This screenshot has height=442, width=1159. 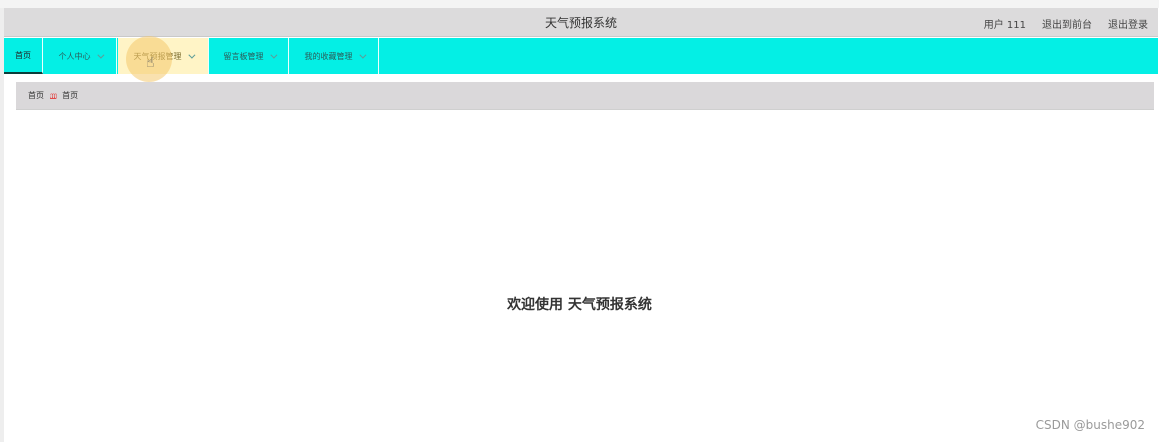 What do you see at coordinates (243, 56) in the screenshot?
I see `nav-item-label: 留言板管理` at bounding box center [243, 56].